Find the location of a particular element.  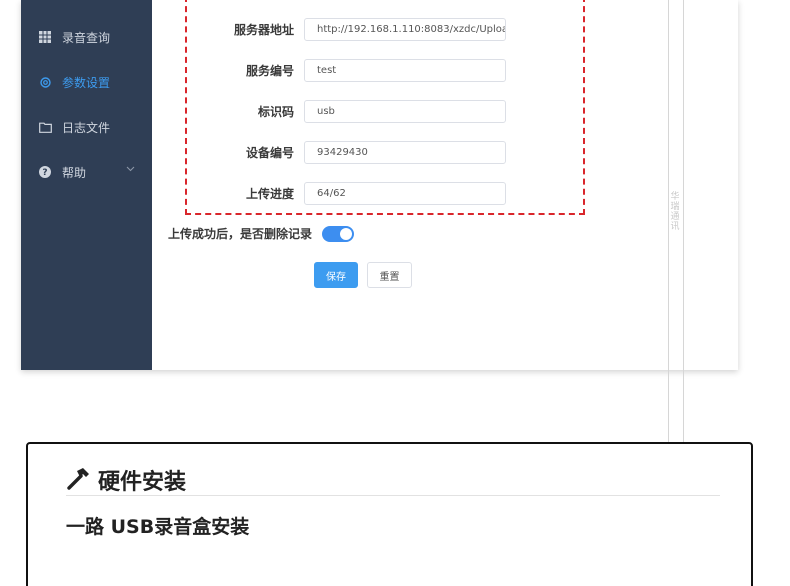

upload-progress-row: 上传进度 64/62 is located at coordinates (329, 193).